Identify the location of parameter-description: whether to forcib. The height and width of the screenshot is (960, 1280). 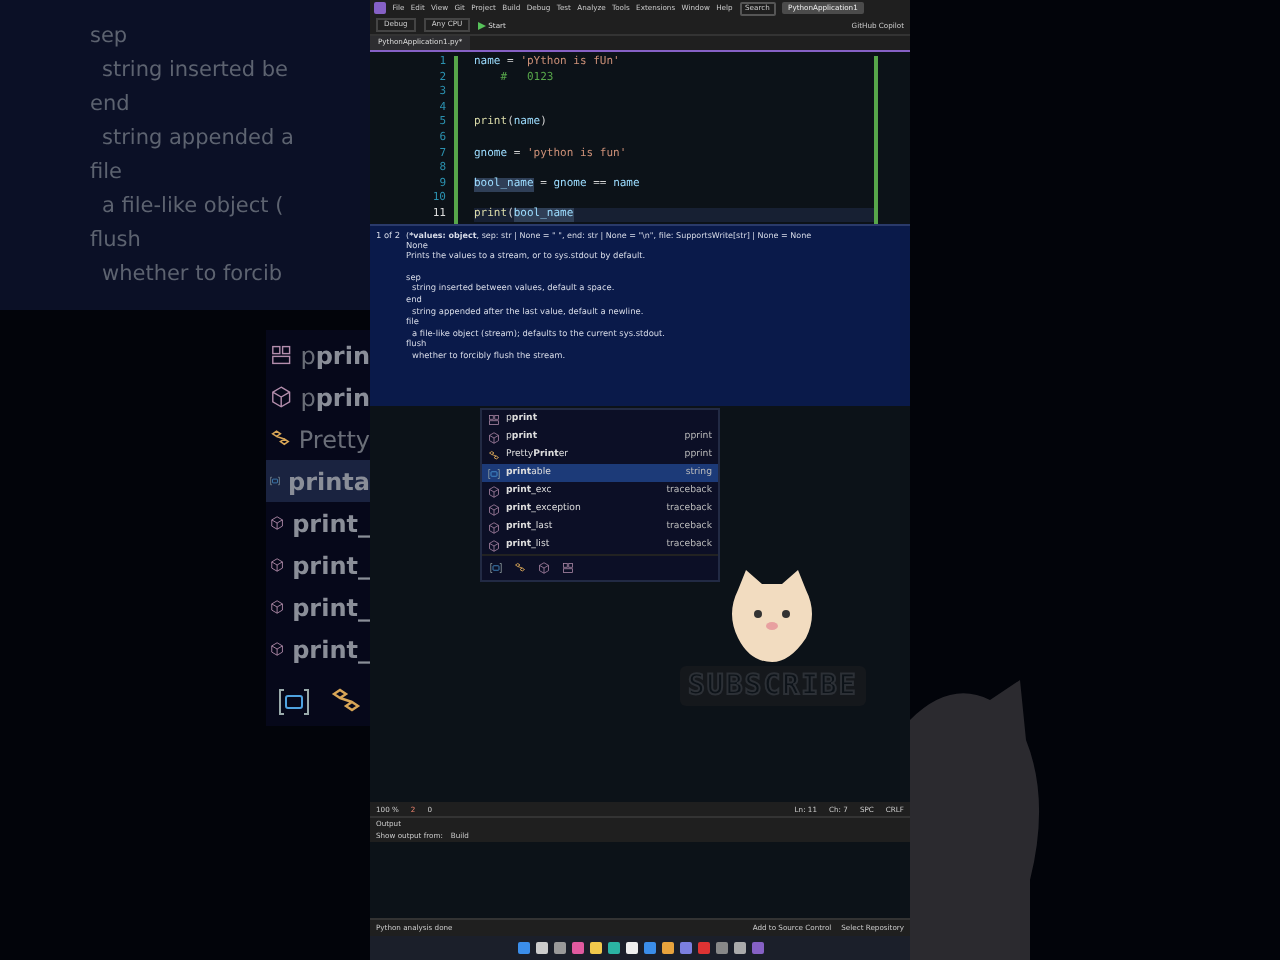
(191, 275).